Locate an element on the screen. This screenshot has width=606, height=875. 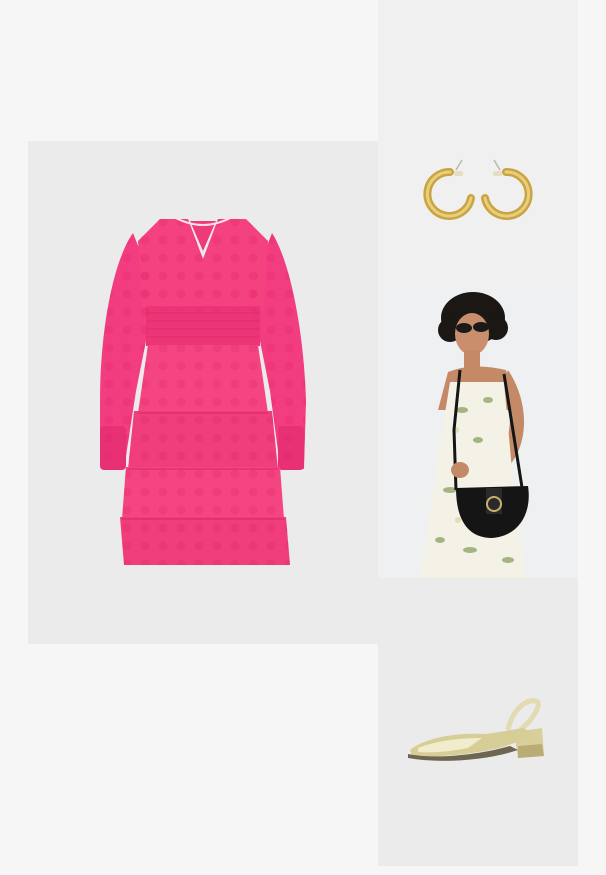
model-with-black-saddle-bag is located at coordinates (478, 434).